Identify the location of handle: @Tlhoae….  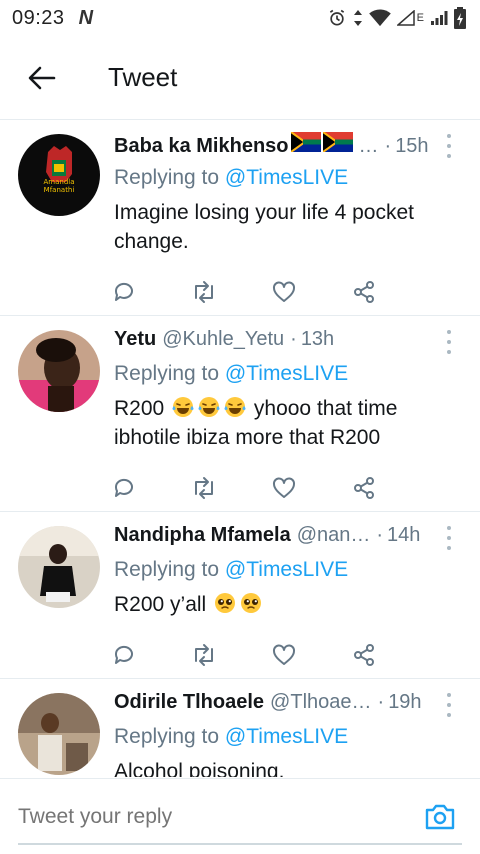
(320, 702).